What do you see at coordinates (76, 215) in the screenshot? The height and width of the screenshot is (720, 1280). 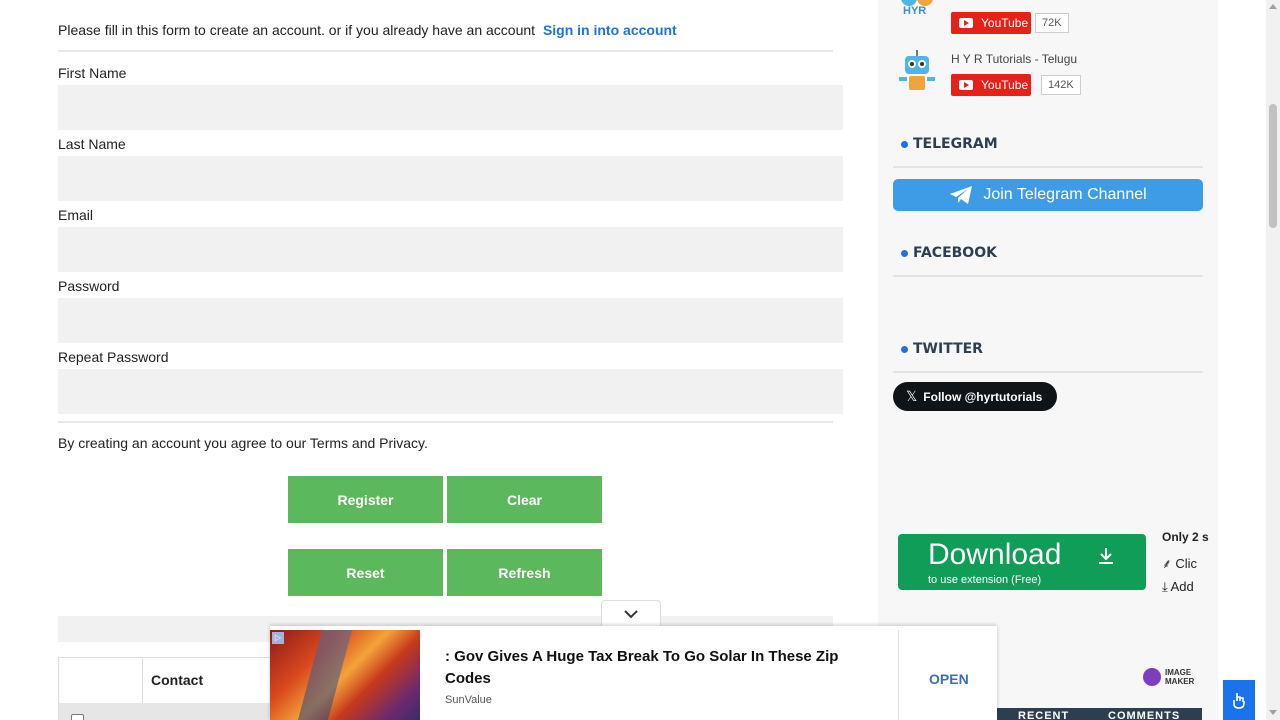 I see `email-label: Email` at bounding box center [76, 215].